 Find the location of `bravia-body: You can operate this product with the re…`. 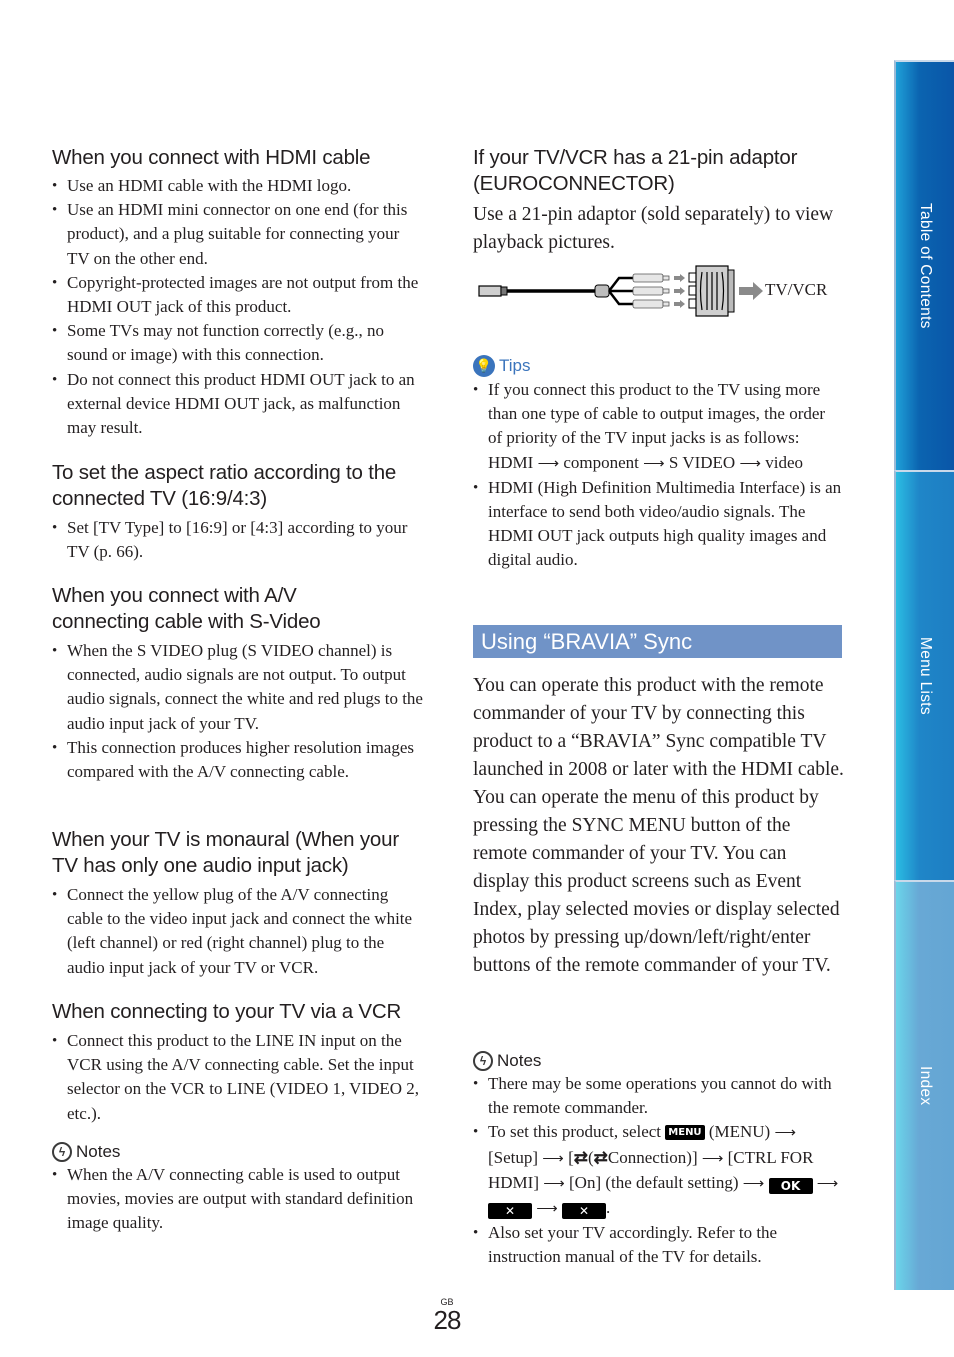

bravia-body: You can operate this product with the re… is located at coordinates (659, 826).